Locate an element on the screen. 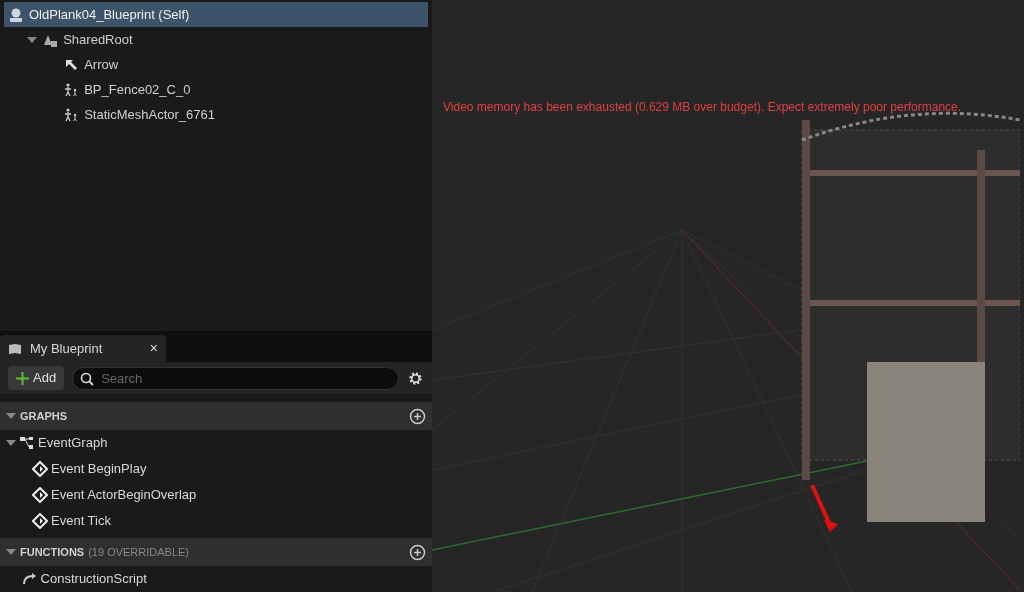 This screenshot has width=1024, height=592. tree-item: Event Tick is located at coordinates (216, 521).